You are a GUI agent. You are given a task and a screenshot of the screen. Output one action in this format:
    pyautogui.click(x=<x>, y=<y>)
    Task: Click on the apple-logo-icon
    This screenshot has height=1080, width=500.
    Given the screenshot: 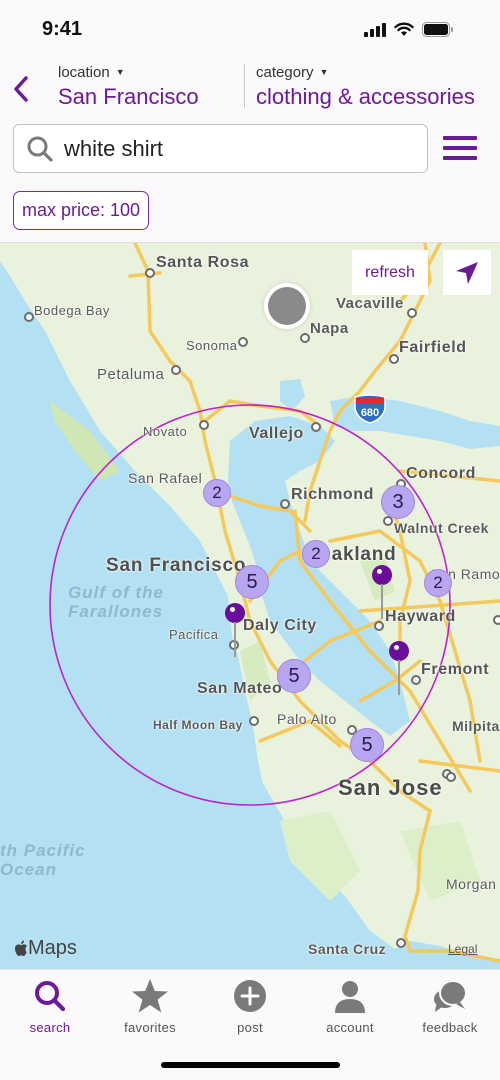 What is the action you would take?
    pyautogui.click(x=21, y=948)
    